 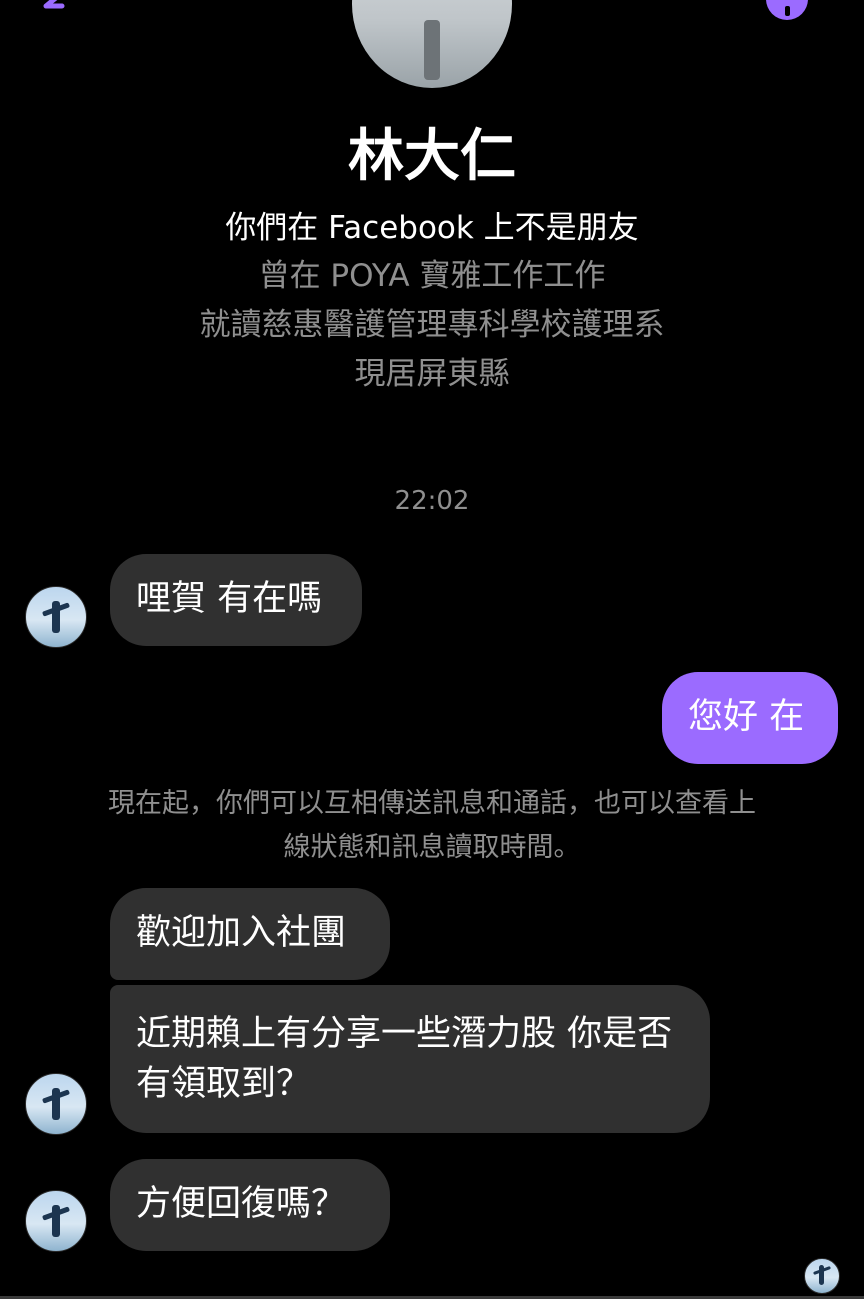 What do you see at coordinates (410, 1059) in the screenshot?
I see `message-bubble-received: 近期賴上有分享一些潛力股 你是否有領取到？` at bounding box center [410, 1059].